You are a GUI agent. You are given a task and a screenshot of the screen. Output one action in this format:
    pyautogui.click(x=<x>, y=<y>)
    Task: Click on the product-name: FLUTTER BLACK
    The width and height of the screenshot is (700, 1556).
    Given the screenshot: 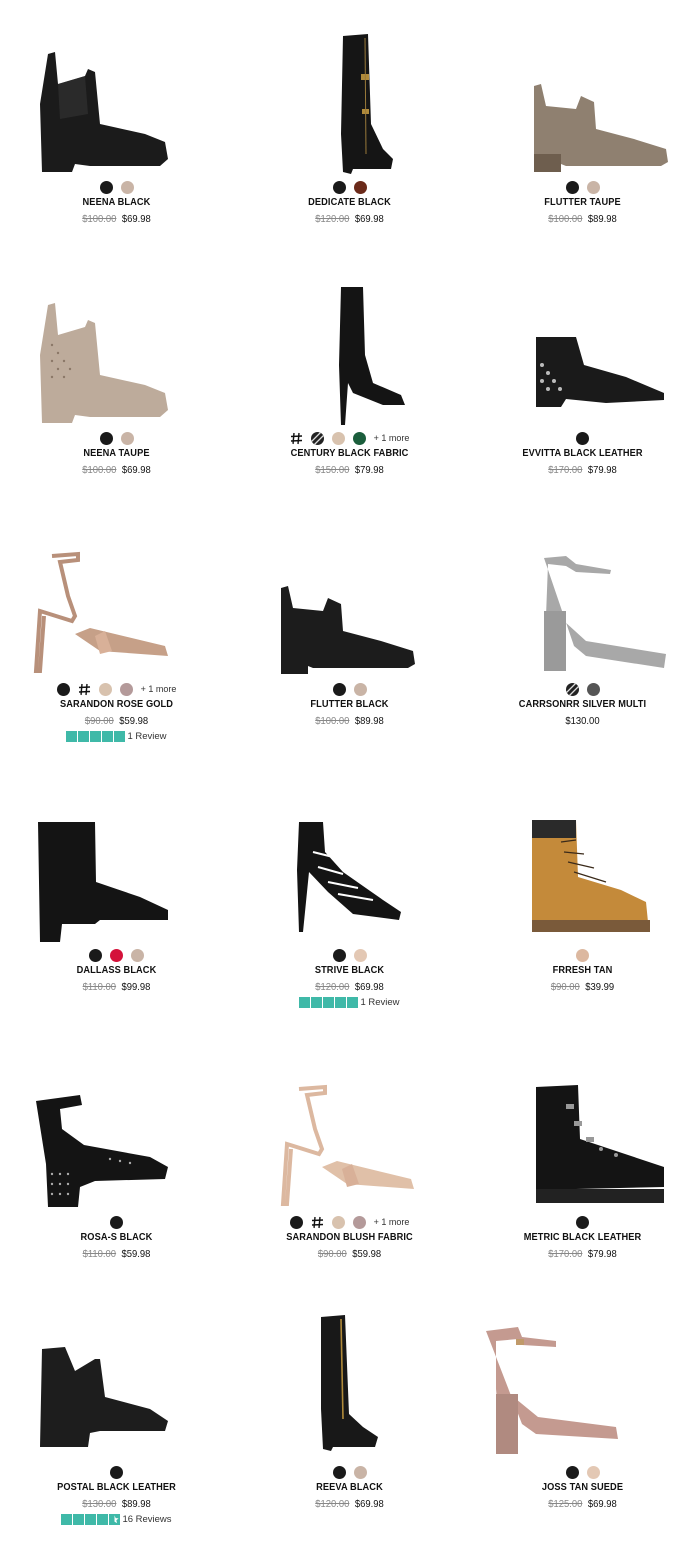 What is the action you would take?
    pyautogui.click(x=349, y=704)
    